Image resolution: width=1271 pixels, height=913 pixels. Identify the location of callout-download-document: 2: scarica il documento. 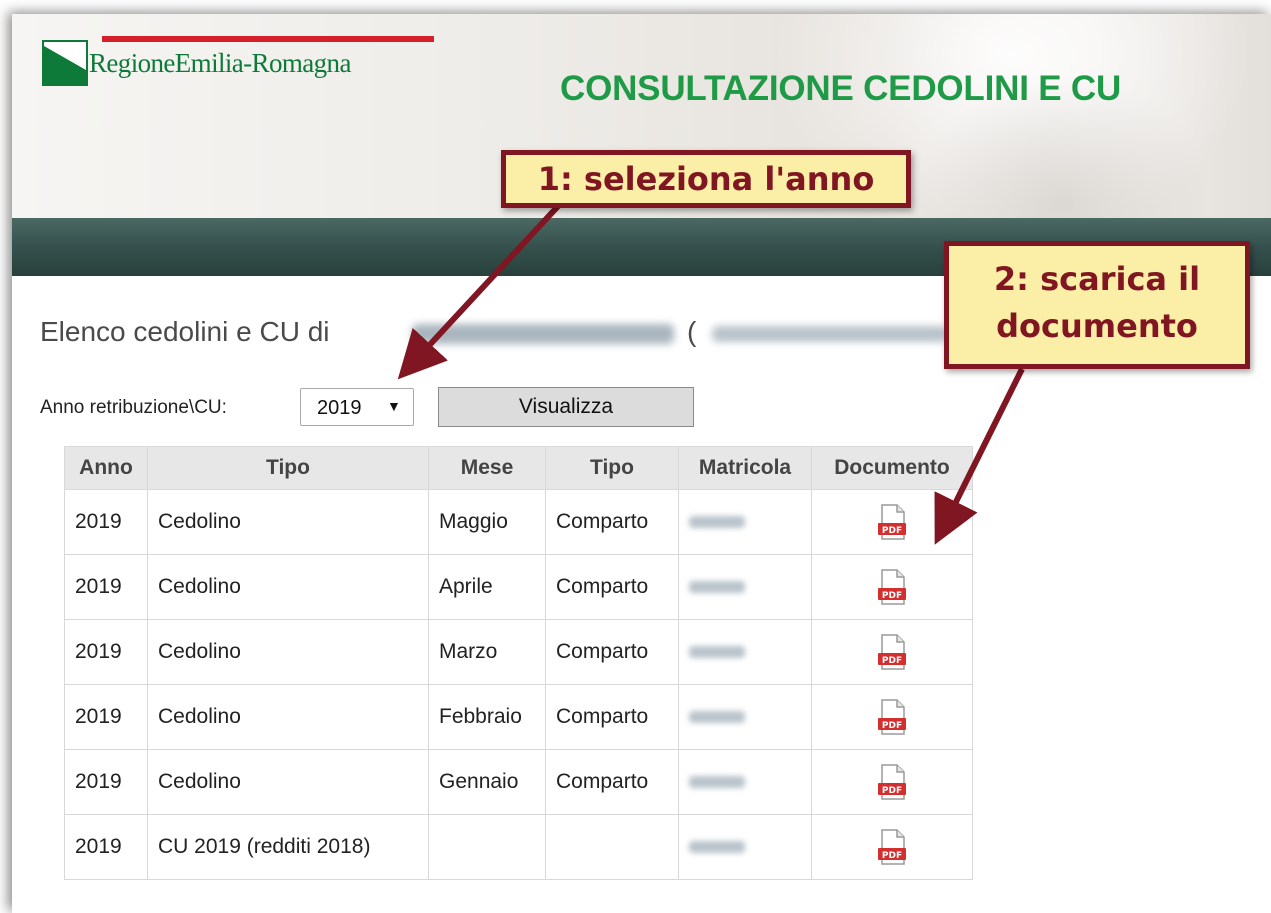
(1097, 305).